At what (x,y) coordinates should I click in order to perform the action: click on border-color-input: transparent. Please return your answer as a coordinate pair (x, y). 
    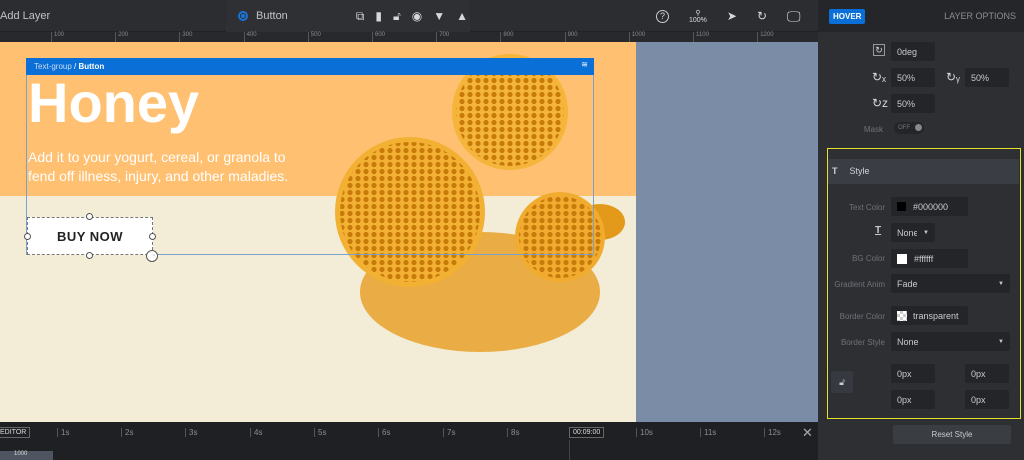
    Looking at the image, I should click on (929, 315).